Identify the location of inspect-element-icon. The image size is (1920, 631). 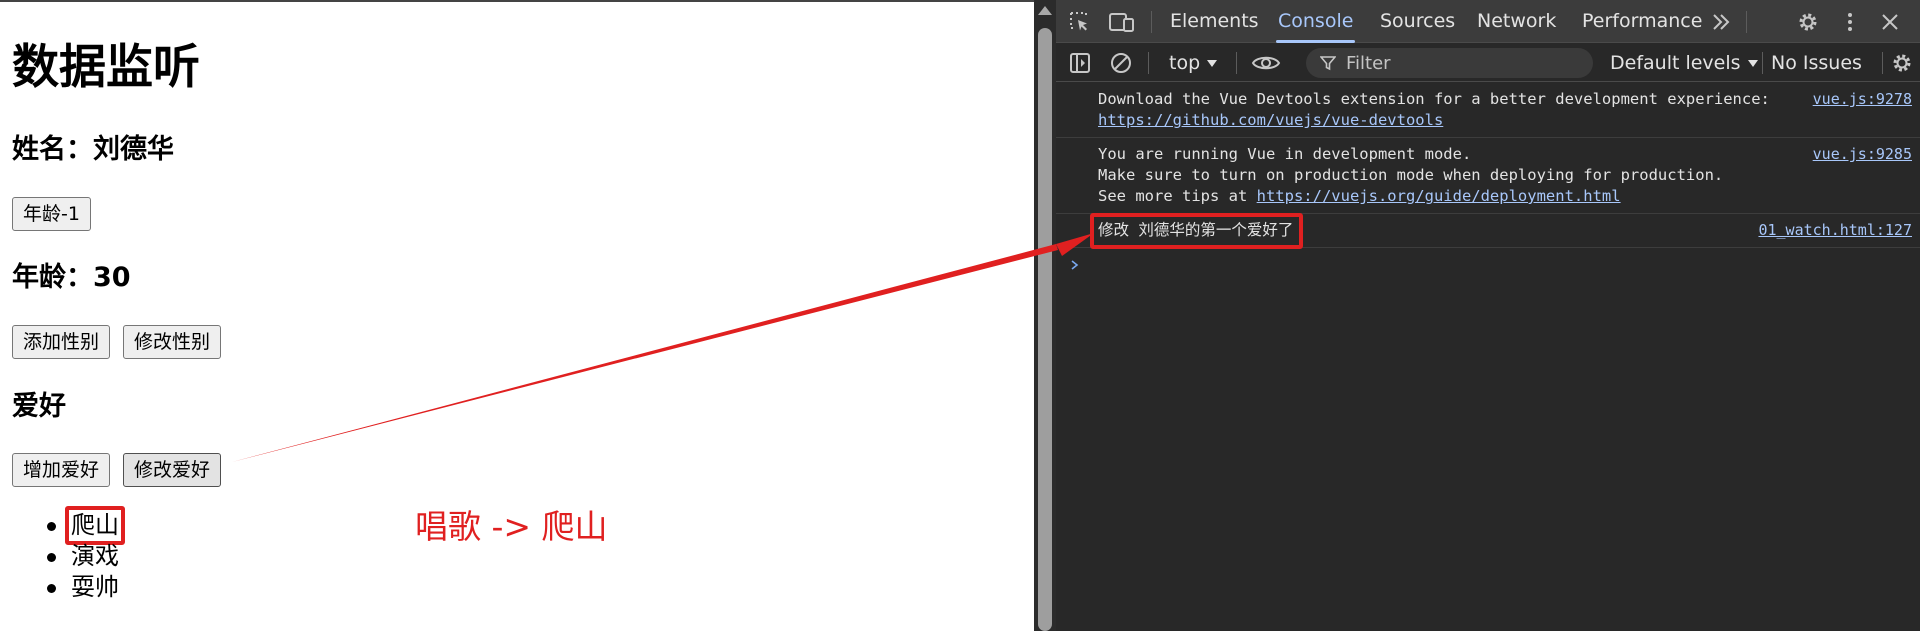
(1080, 22).